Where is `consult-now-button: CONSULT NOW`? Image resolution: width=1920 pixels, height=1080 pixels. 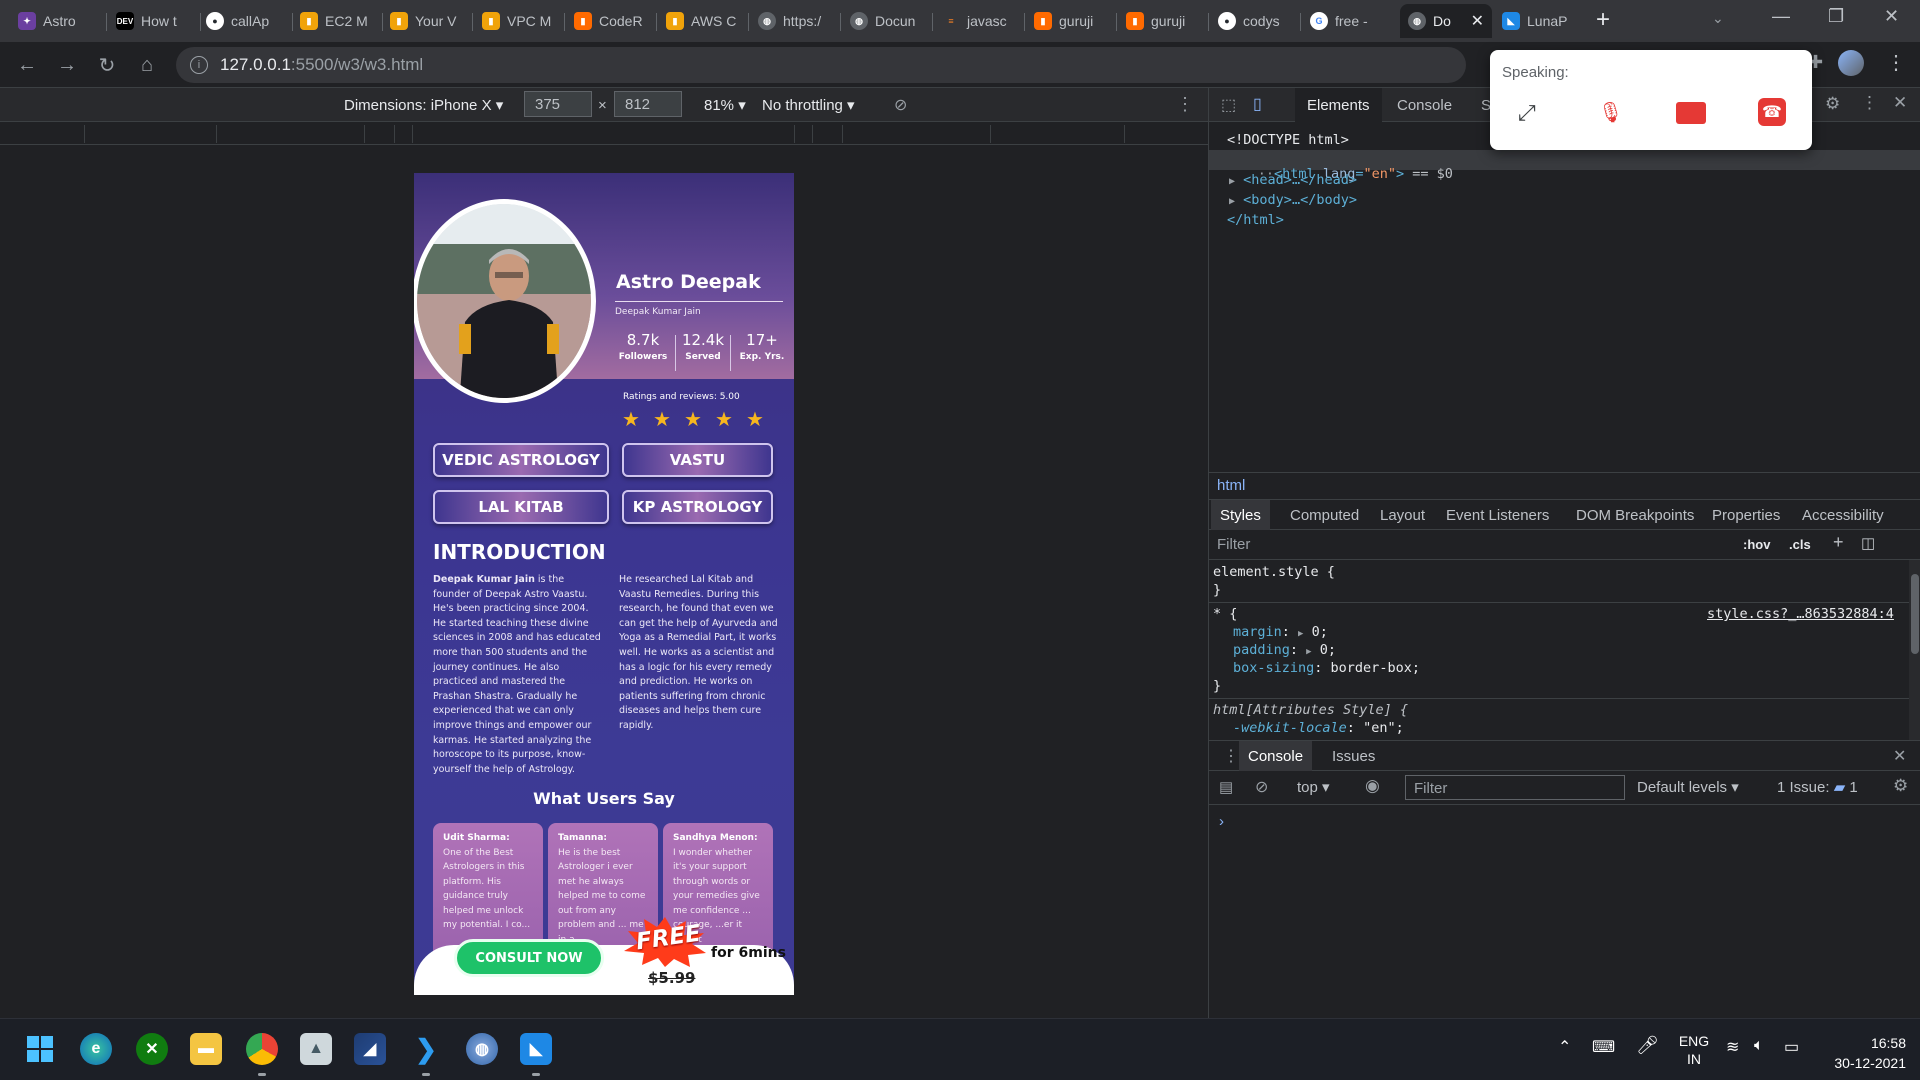 consult-now-button: CONSULT NOW is located at coordinates (529, 958).